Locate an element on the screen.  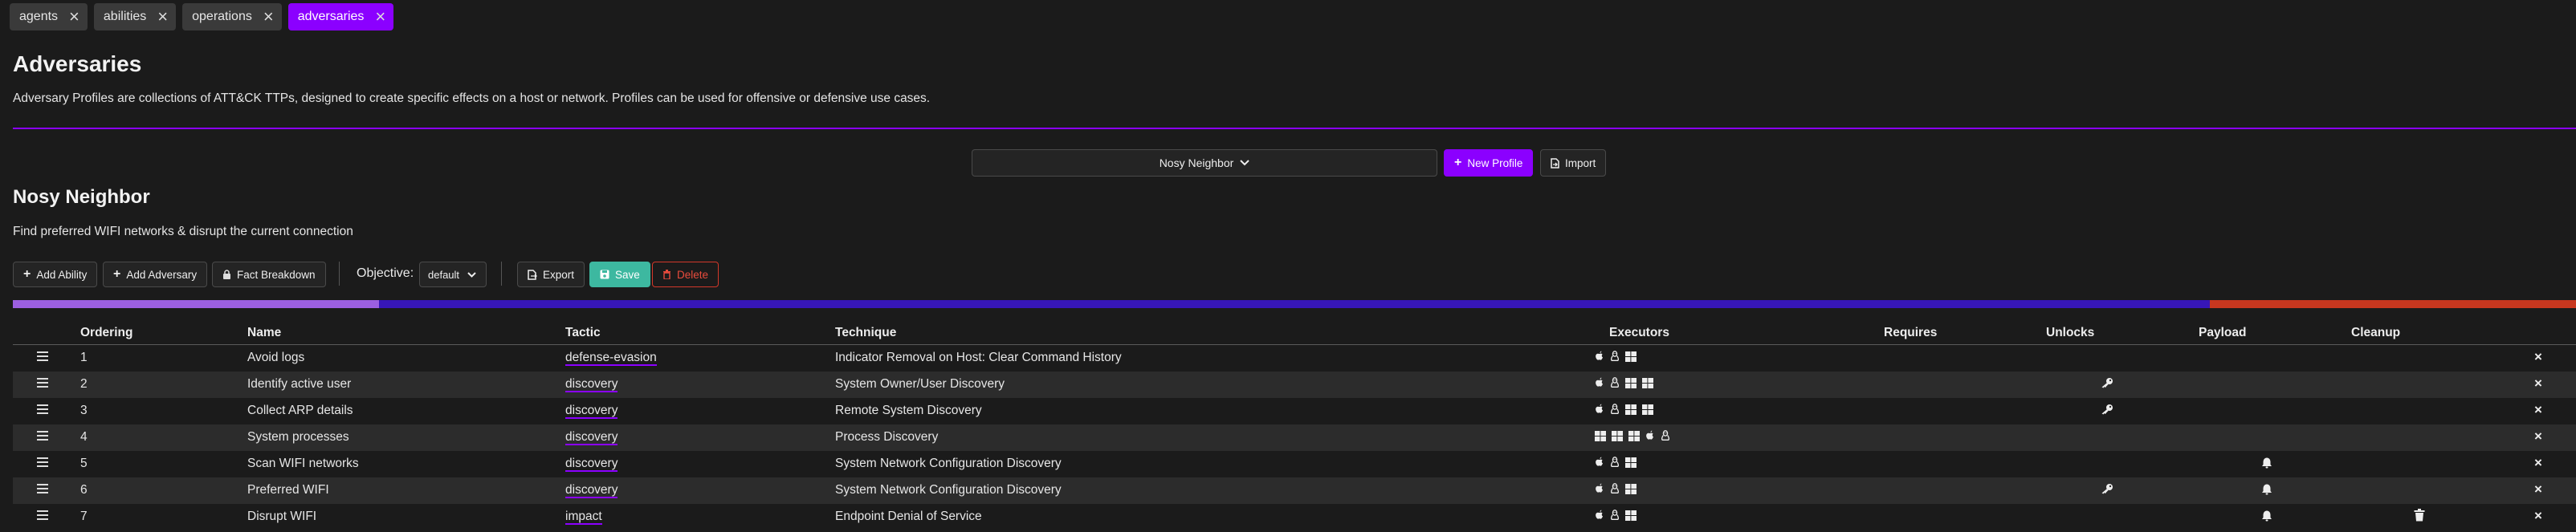
tab-abilities: abilities × is located at coordinates (135, 16).